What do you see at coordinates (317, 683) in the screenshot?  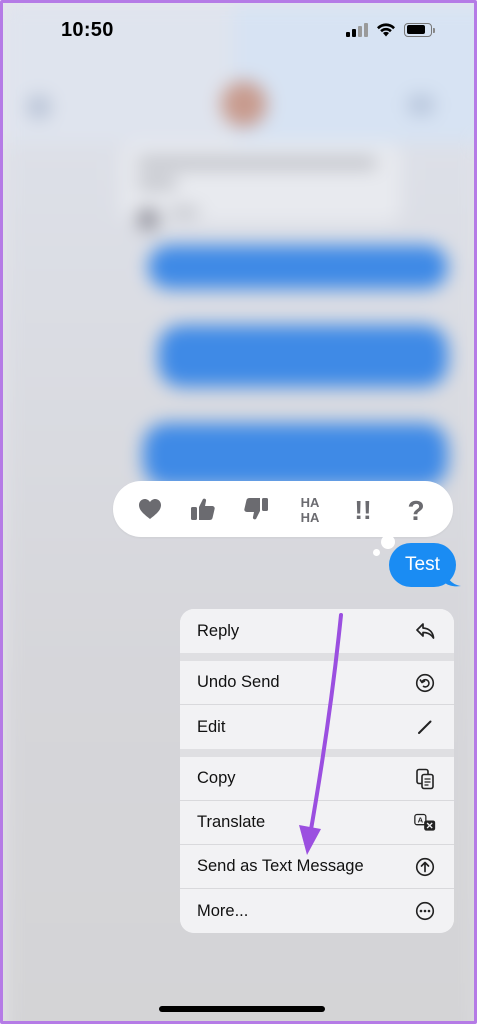 I see `menu-item-undo-send: Undo Send` at bounding box center [317, 683].